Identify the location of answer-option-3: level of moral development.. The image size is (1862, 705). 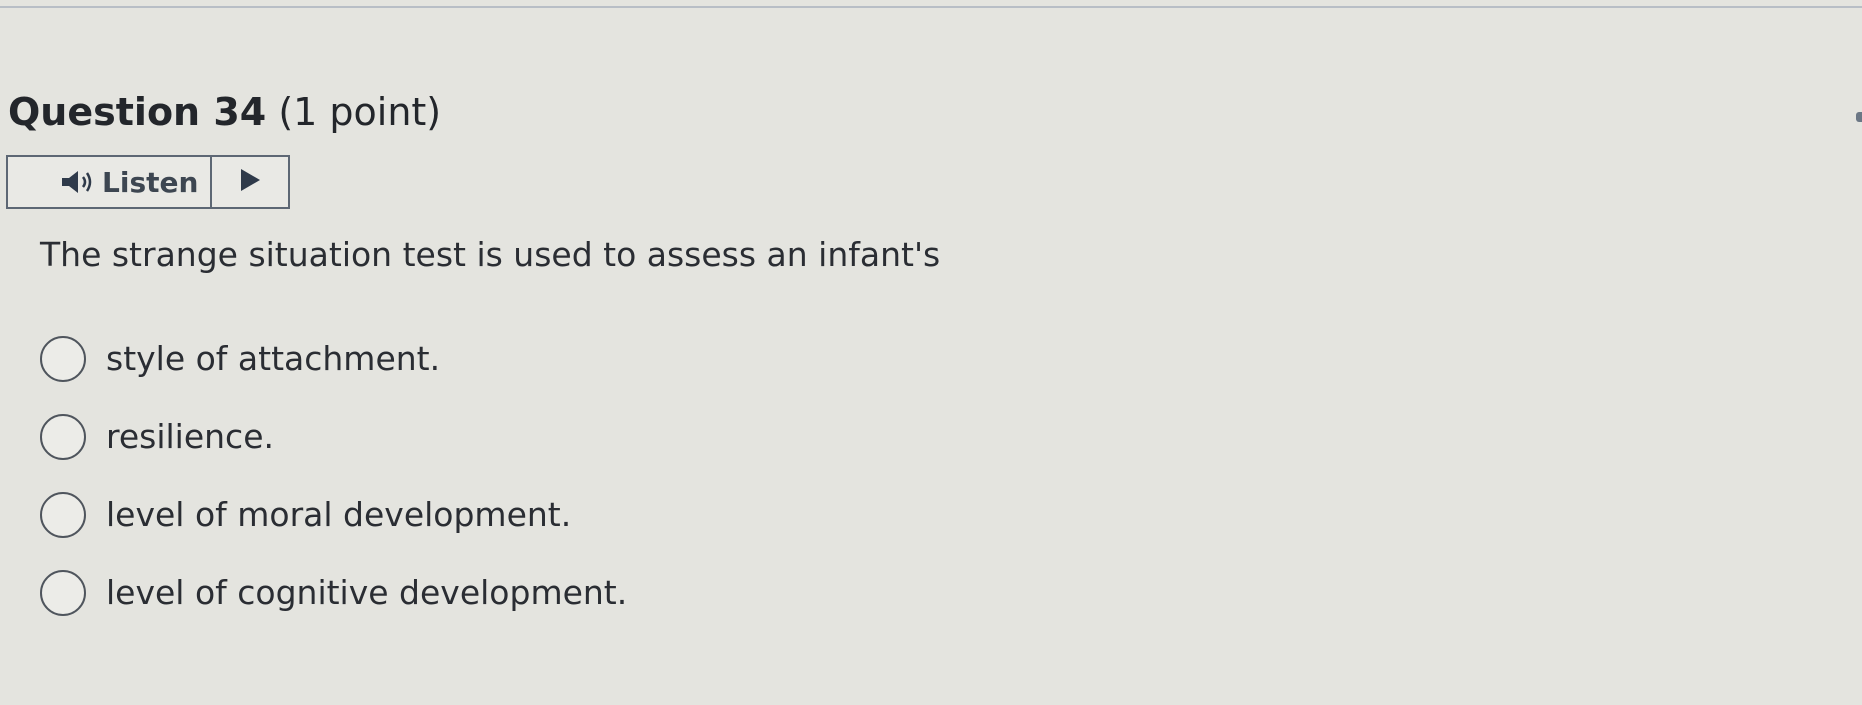
(305, 515).